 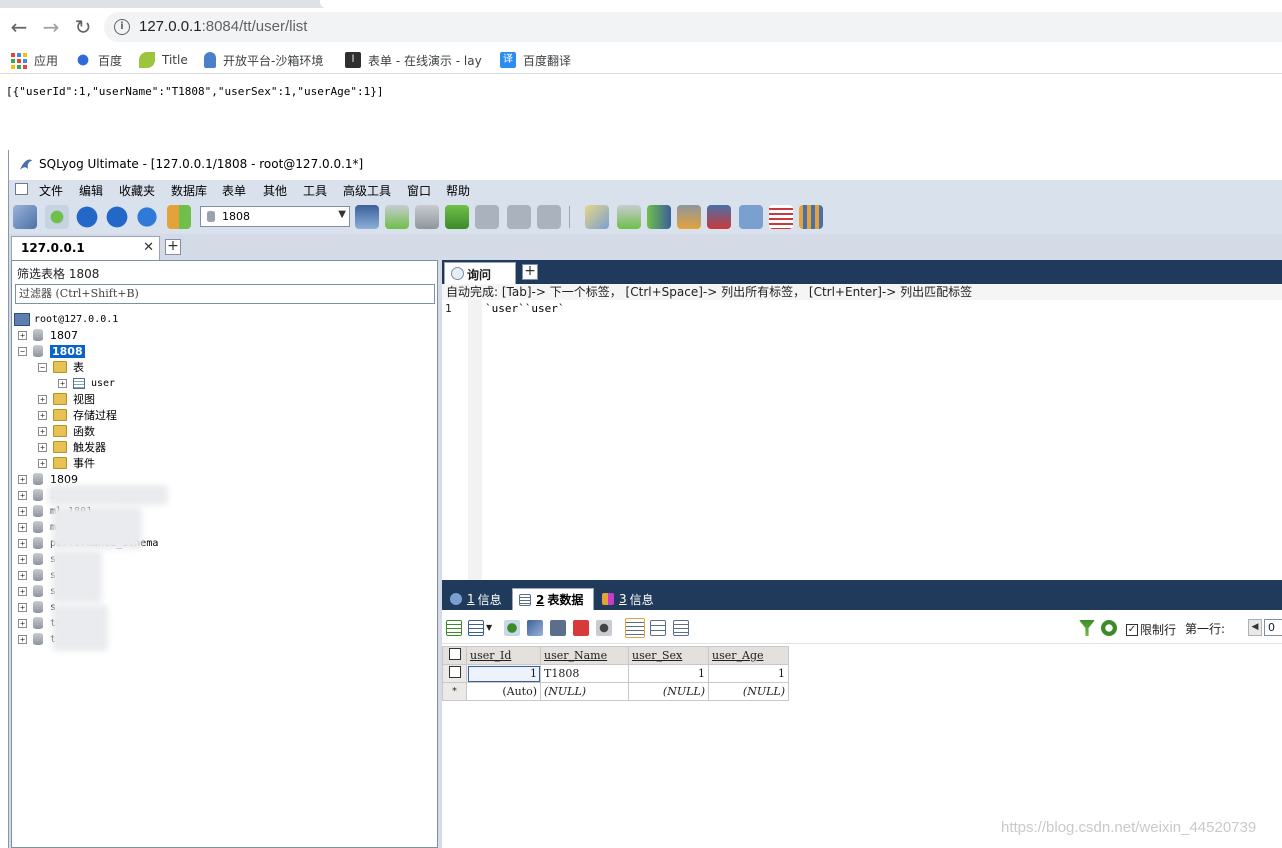 I want to click on add-row-icon, so click(x=512, y=628).